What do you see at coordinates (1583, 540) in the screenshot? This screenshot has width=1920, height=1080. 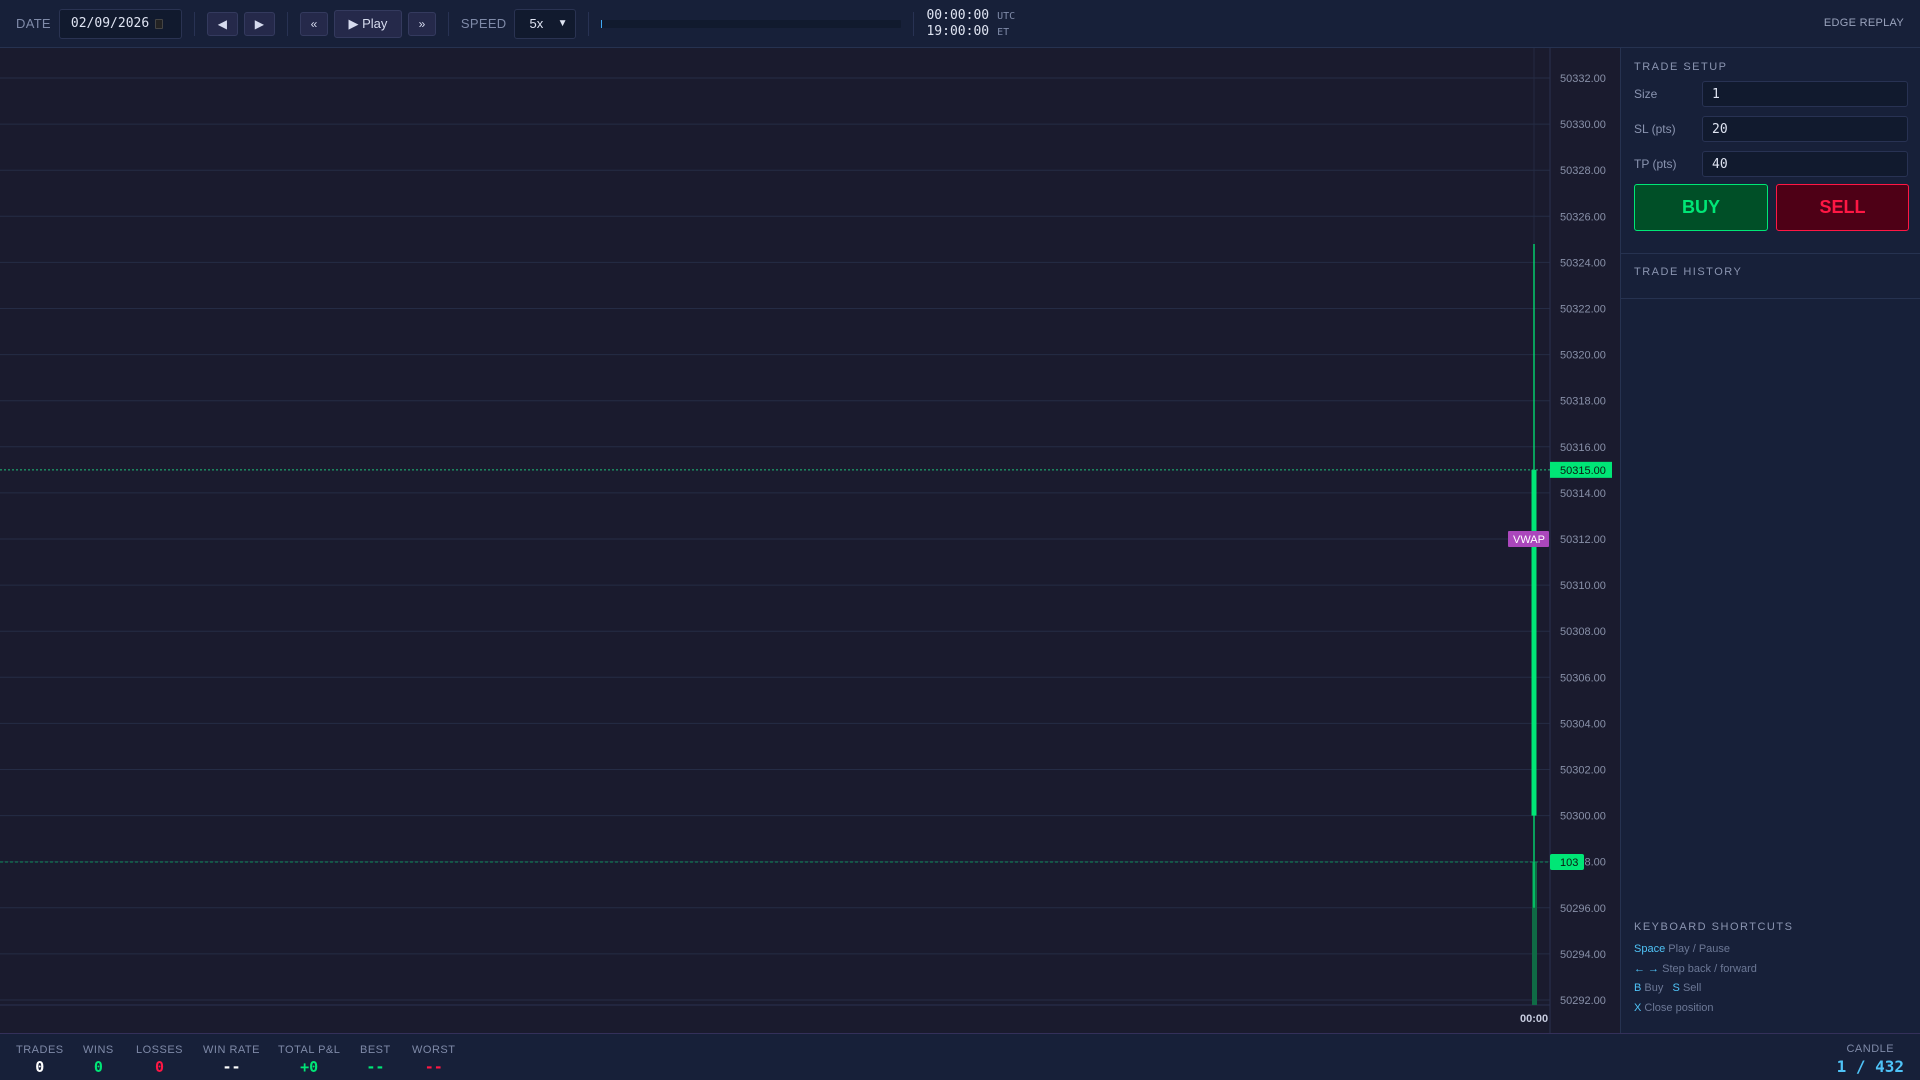 I see `price-tick-label: 50312.00` at bounding box center [1583, 540].